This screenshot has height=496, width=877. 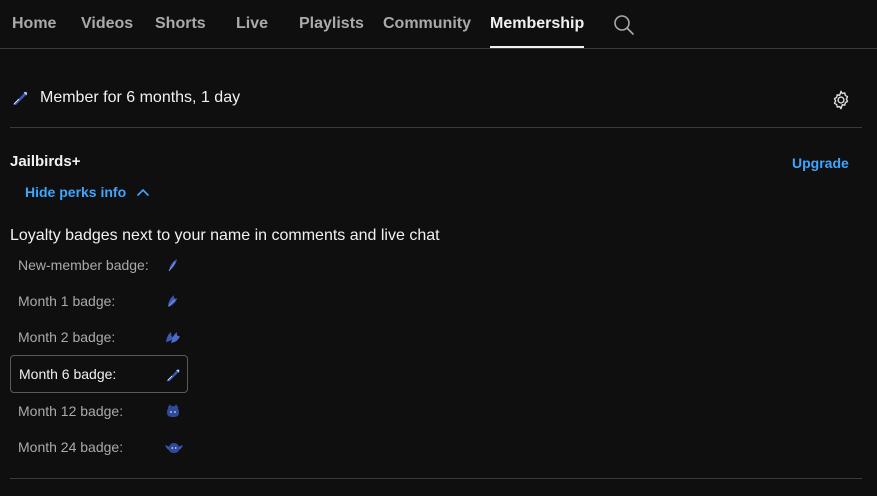 I want to click on membership-duration: Member for 6 months, 1 day, so click(x=140, y=97).